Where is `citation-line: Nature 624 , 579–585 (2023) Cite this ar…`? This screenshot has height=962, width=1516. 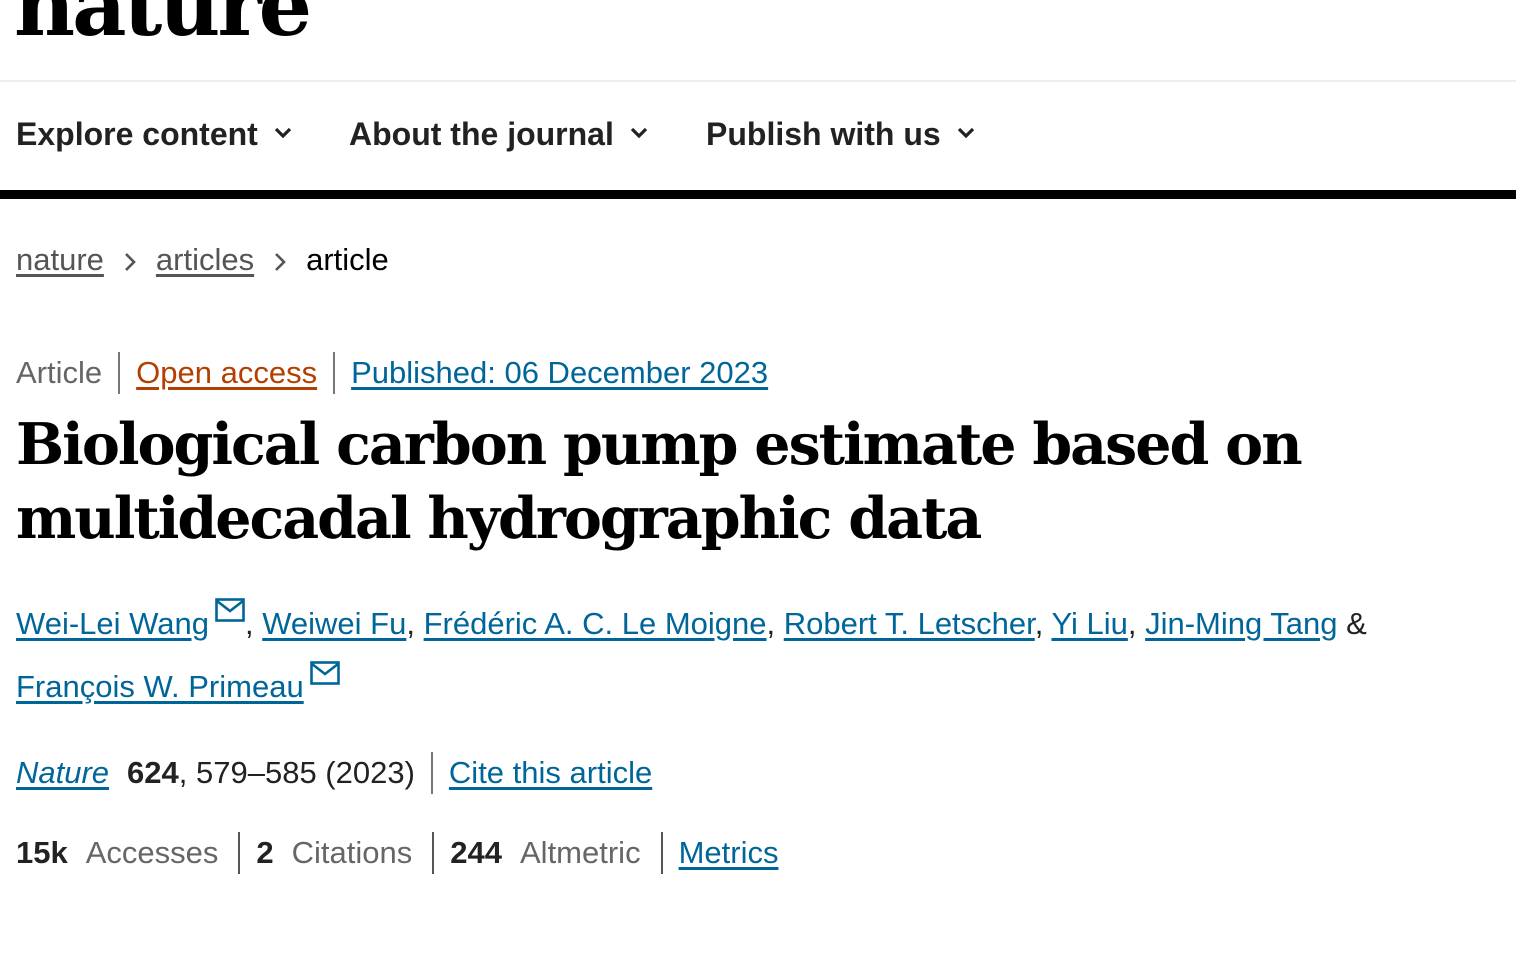 citation-line: Nature 624 , 579–585 (2023) Cite this ar… is located at coordinates (334, 773).